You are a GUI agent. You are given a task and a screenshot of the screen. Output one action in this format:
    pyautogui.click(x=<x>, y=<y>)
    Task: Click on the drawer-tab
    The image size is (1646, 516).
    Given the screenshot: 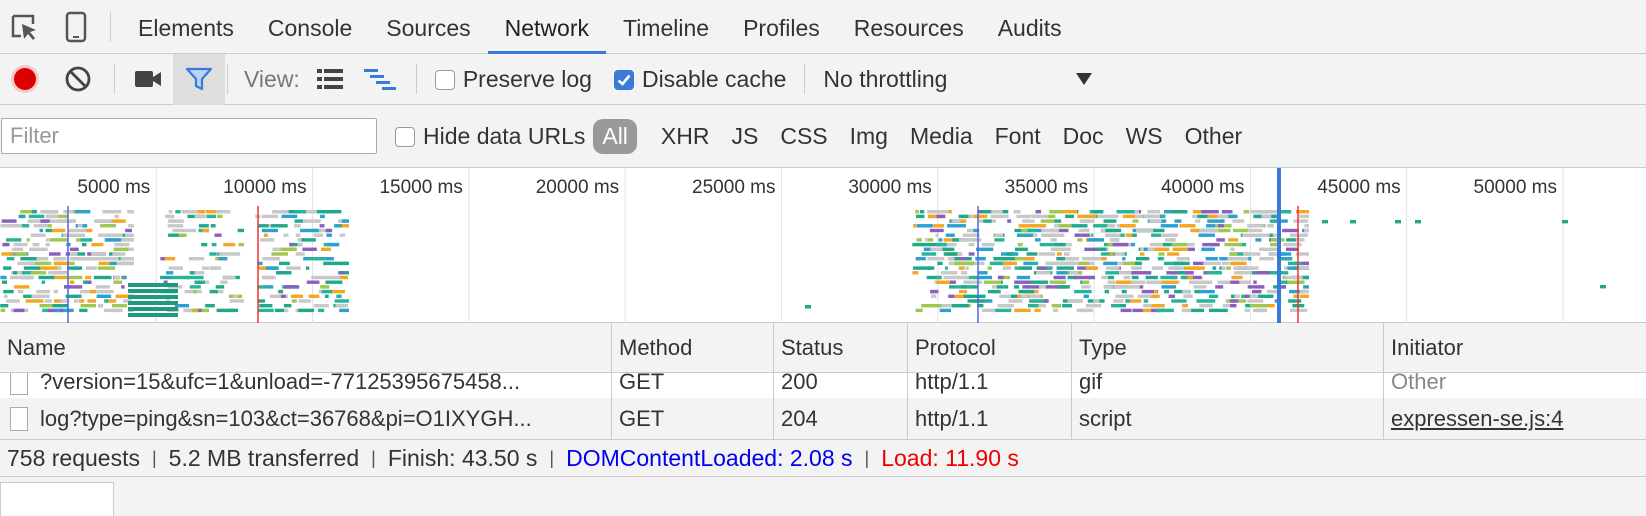 What is the action you would take?
    pyautogui.click(x=57, y=499)
    